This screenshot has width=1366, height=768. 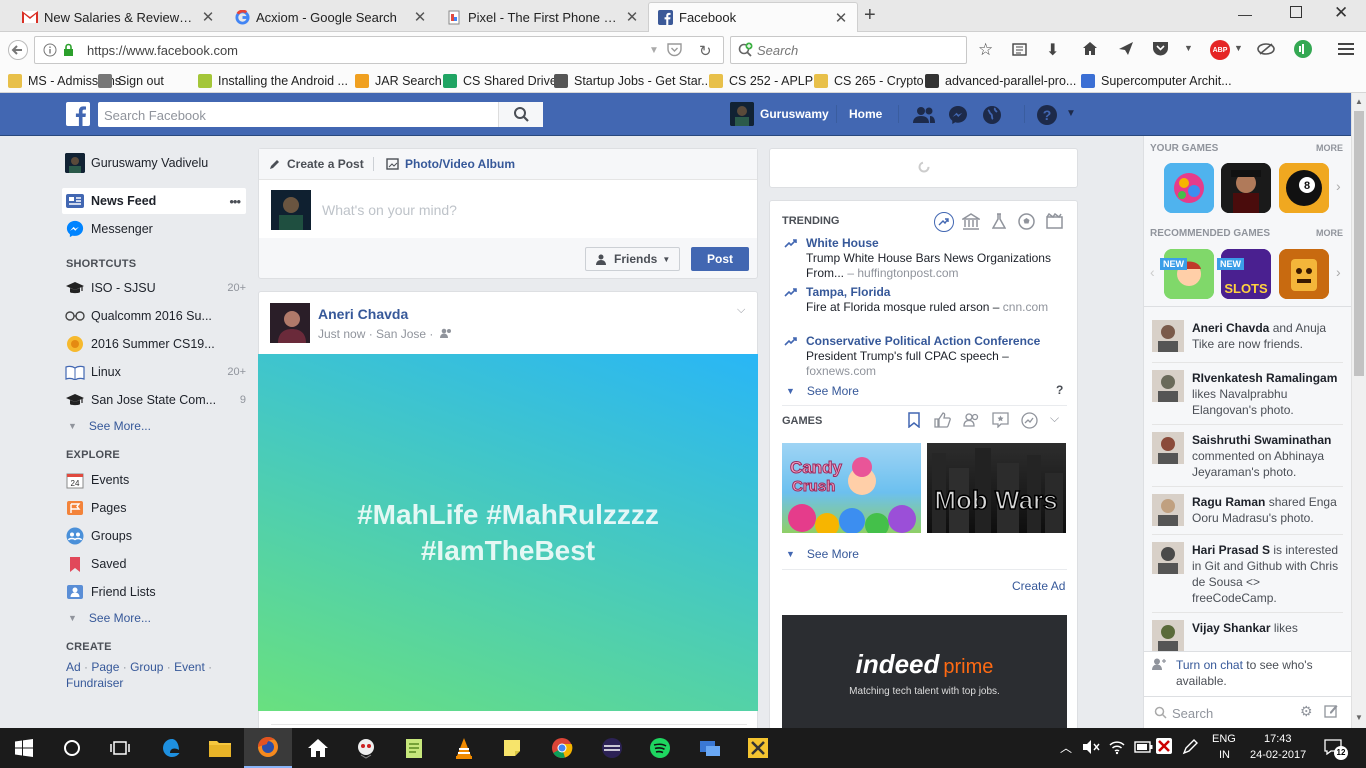 I want to click on sticky-notes-icon, so click(x=512, y=748).